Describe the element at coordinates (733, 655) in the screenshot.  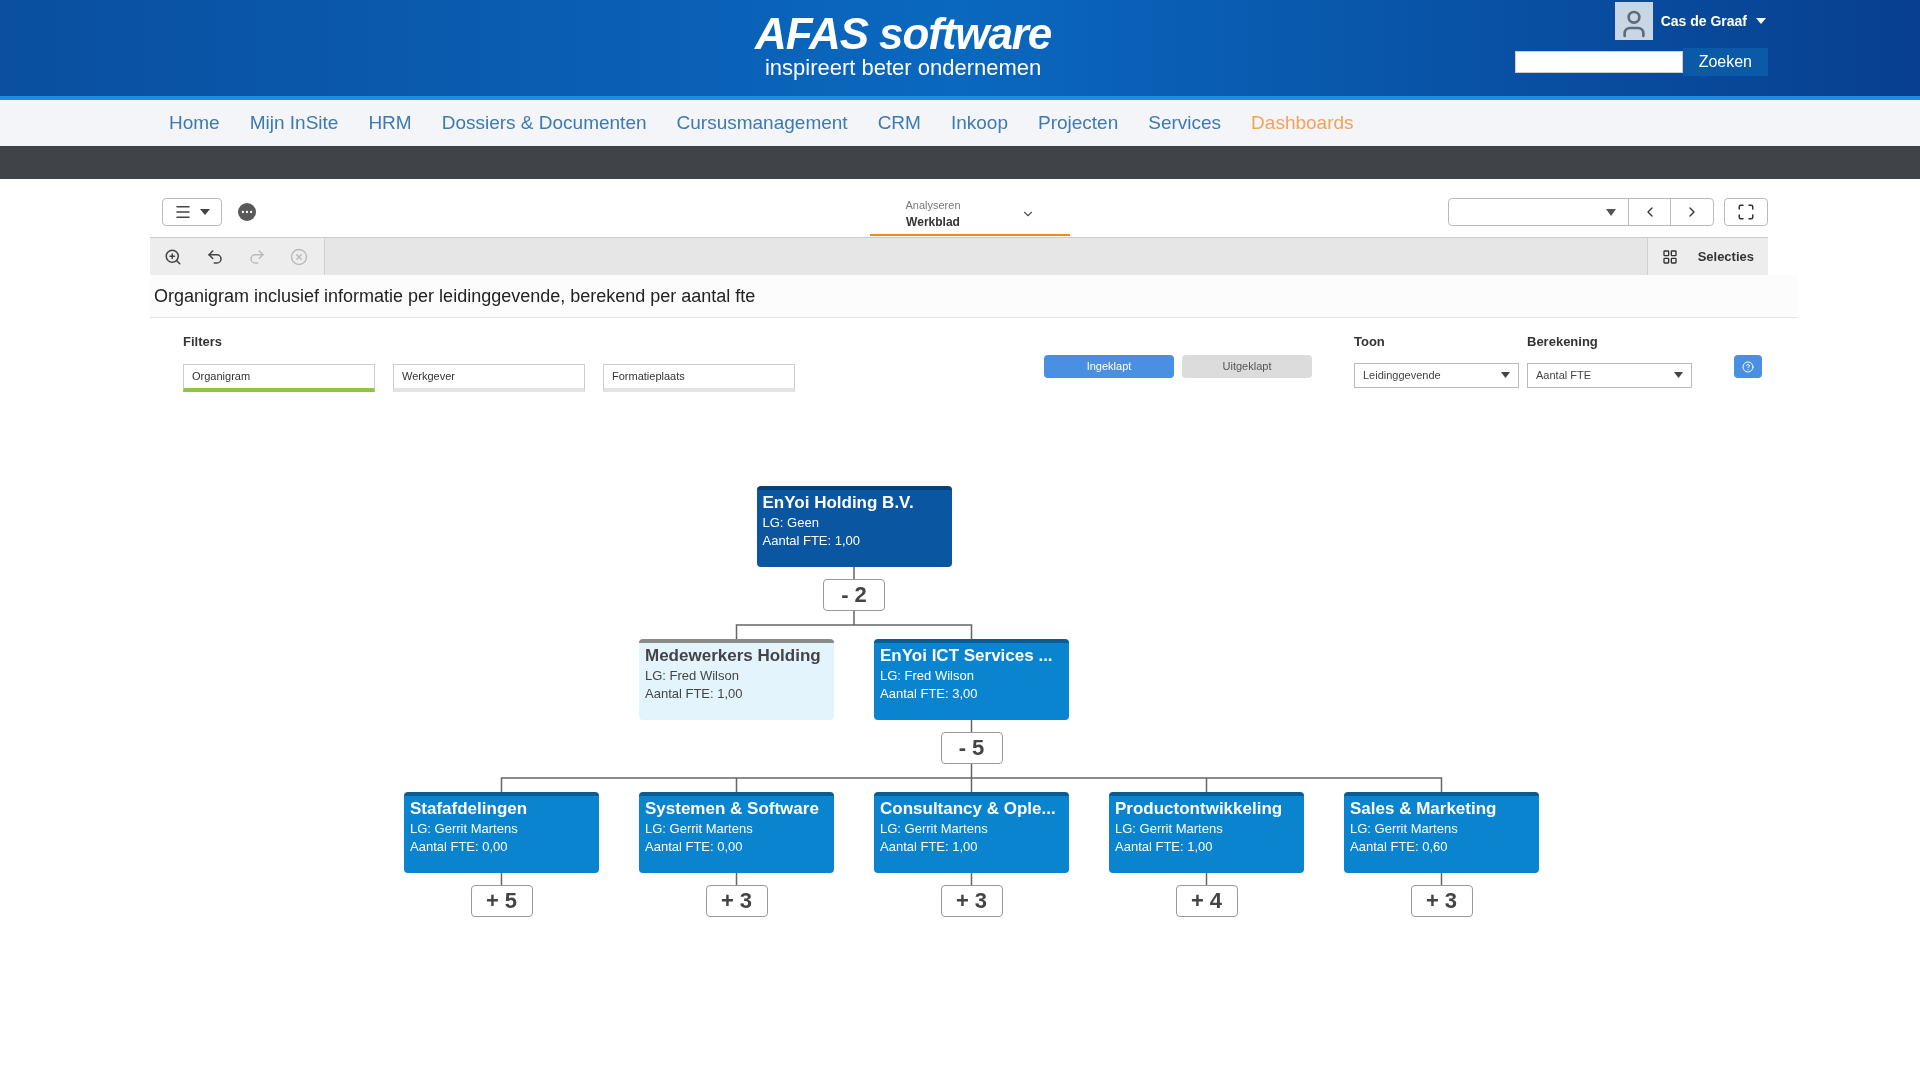
I see `node-name: Medewerkers Holding` at that location.